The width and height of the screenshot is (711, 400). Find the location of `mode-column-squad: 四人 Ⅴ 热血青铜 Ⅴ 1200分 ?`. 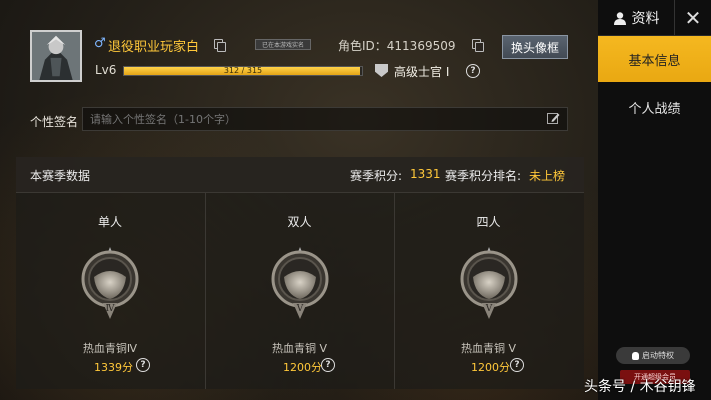

mode-column-squad: 四人 Ⅴ 热血青铜 Ⅴ 1200分 ? is located at coordinates (488, 291).